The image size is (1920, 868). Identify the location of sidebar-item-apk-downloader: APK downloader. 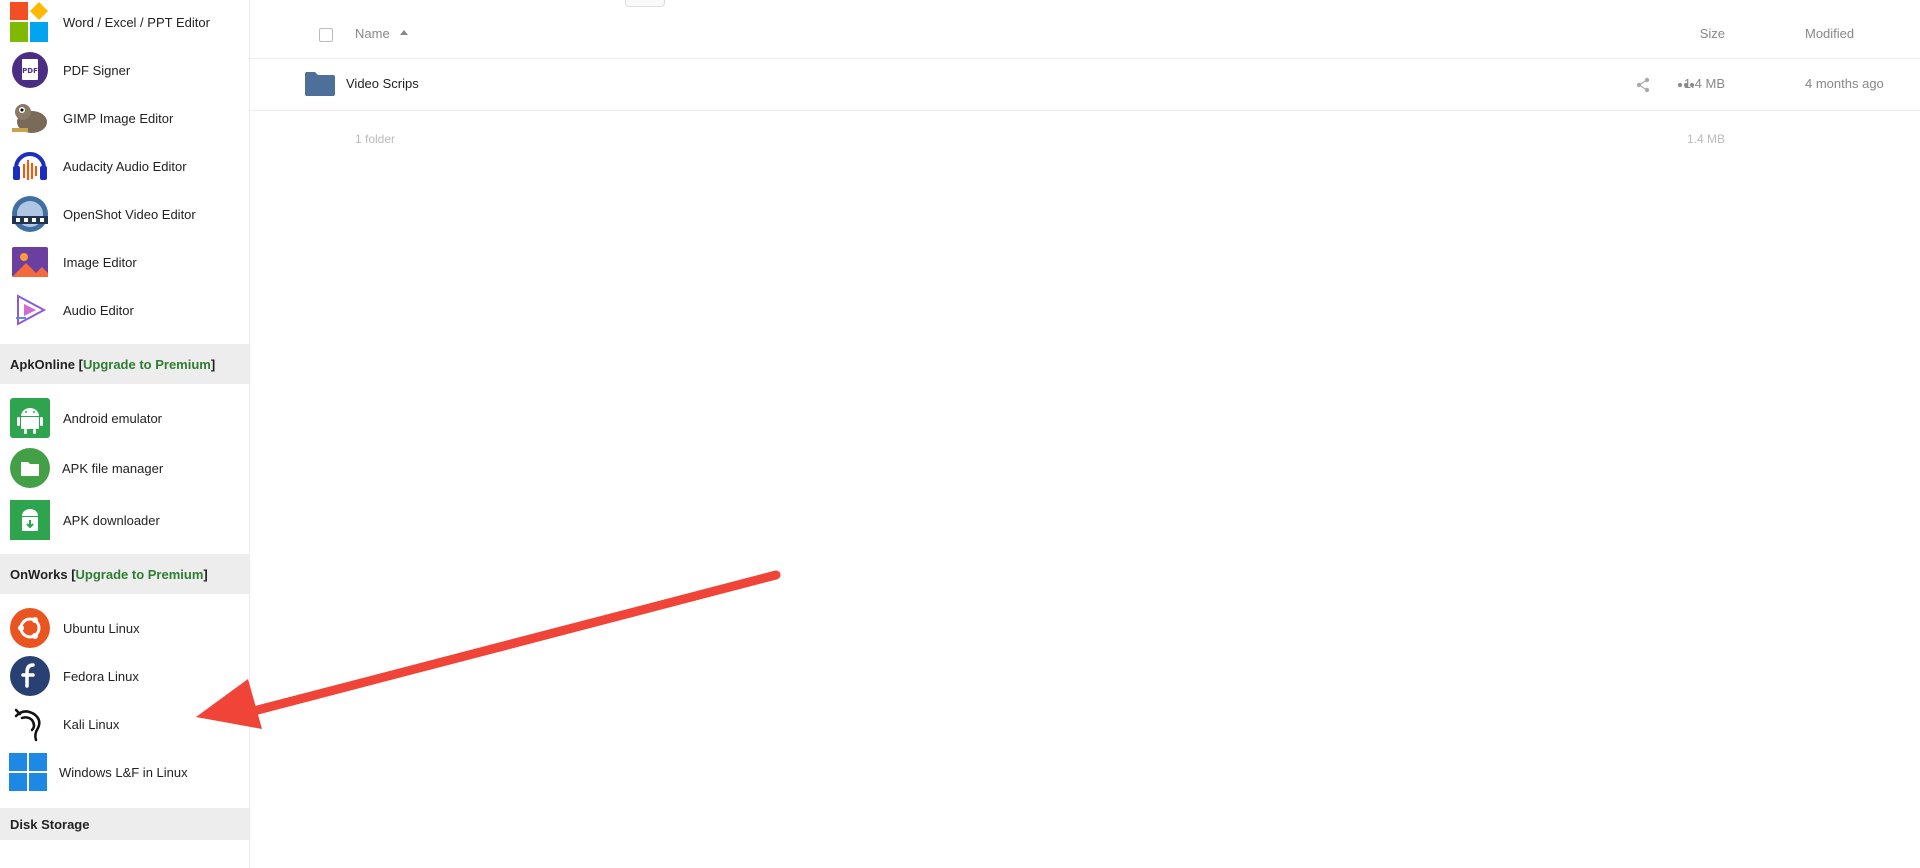
(124, 520).